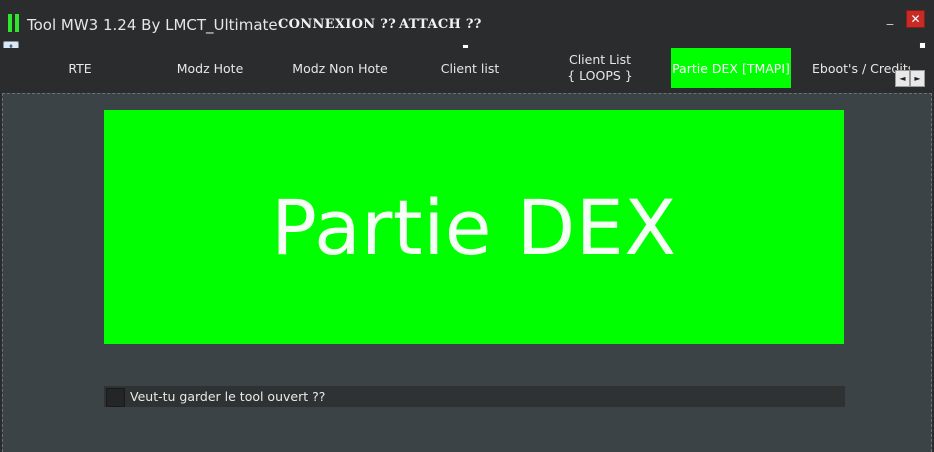  What do you see at coordinates (600, 75) in the screenshot?
I see `tab-client-list-loops-sublabel: { LOOPS }` at bounding box center [600, 75].